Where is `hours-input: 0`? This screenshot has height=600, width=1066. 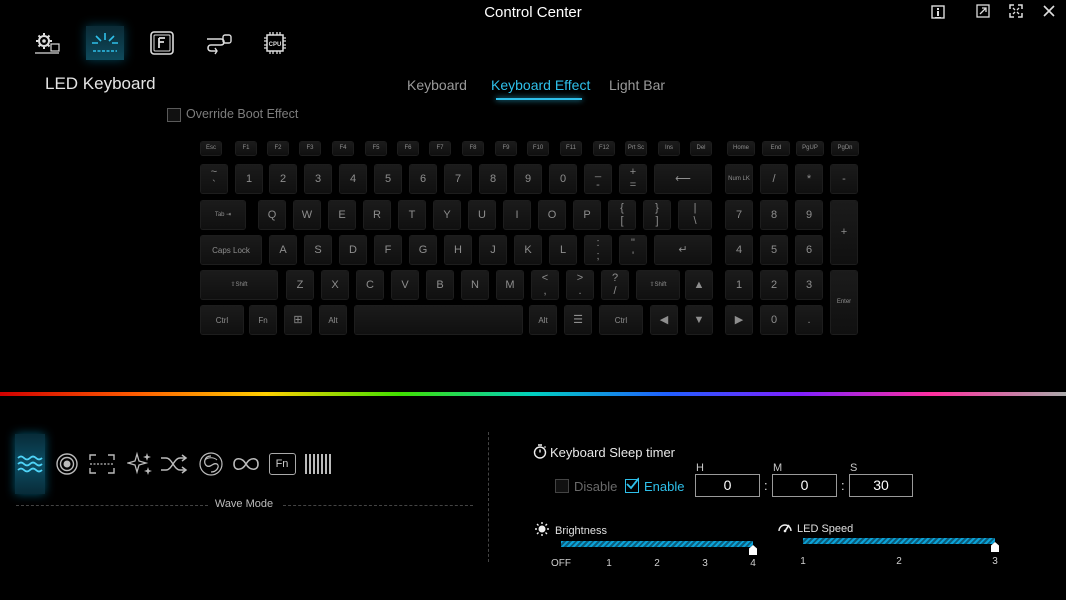 hours-input: 0 is located at coordinates (727, 485).